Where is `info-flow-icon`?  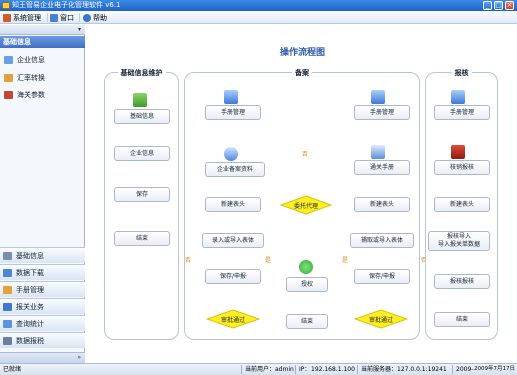 info-flow-icon is located at coordinates (140, 100).